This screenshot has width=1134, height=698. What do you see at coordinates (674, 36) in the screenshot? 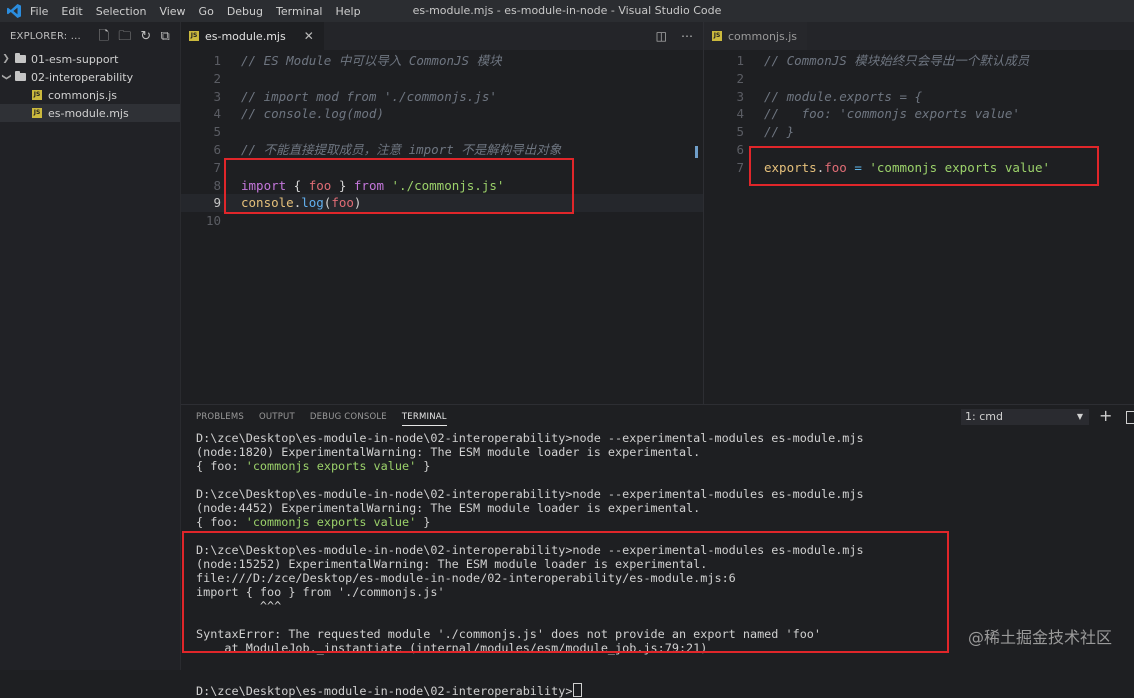
I see `editor-actions: ◫ ⋯` at bounding box center [674, 36].